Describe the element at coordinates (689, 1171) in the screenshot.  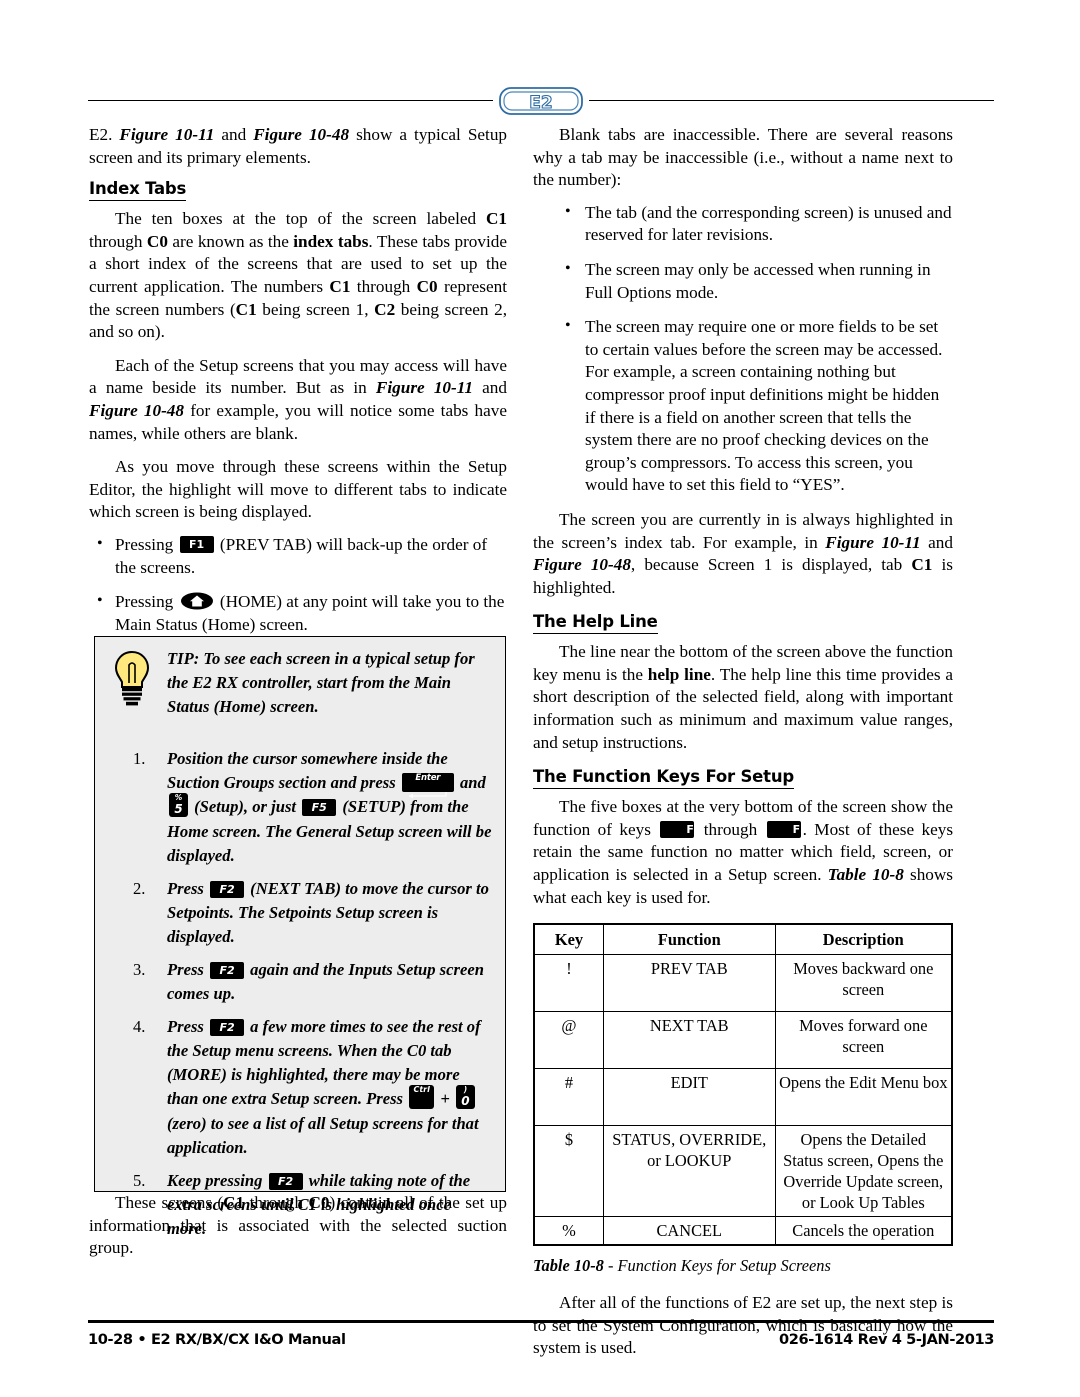
I see `cell-function: STATUS, OVERRIDE, or LOOKUP` at that location.